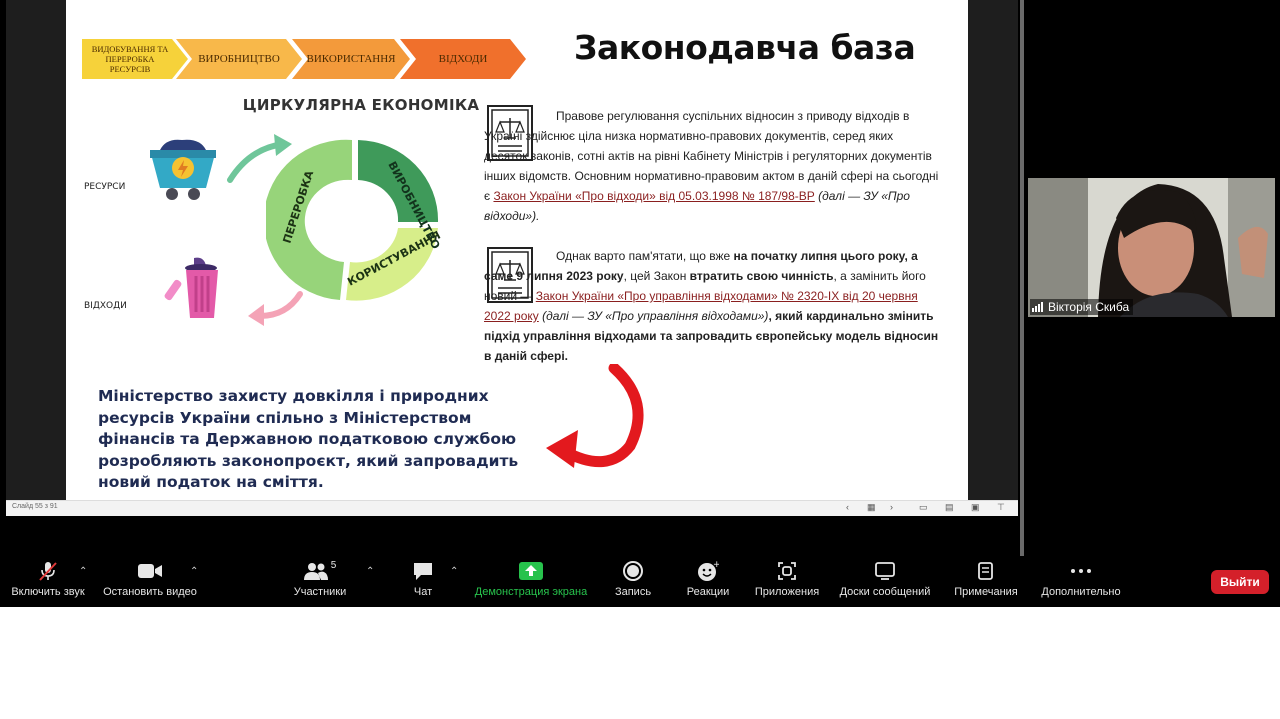  What do you see at coordinates (105, 187) in the screenshot?
I see `resources-label: РЕСУРСИ` at bounding box center [105, 187].